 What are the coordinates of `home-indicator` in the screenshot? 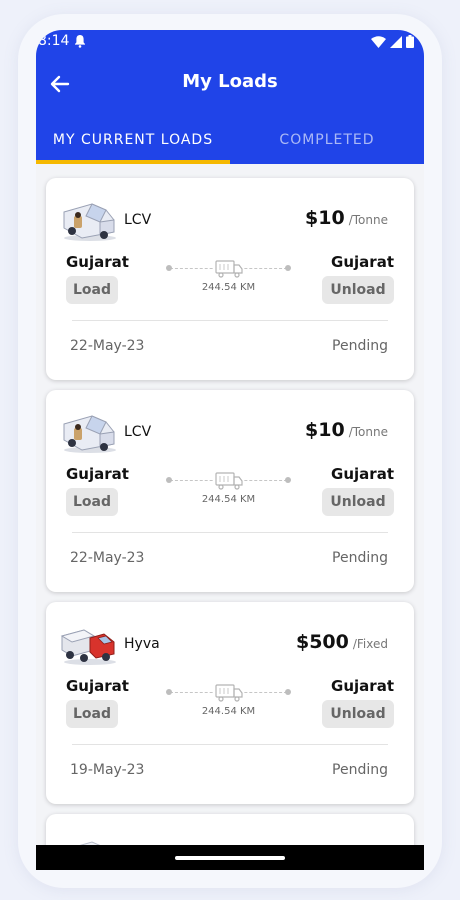 It's located at (230, 858).